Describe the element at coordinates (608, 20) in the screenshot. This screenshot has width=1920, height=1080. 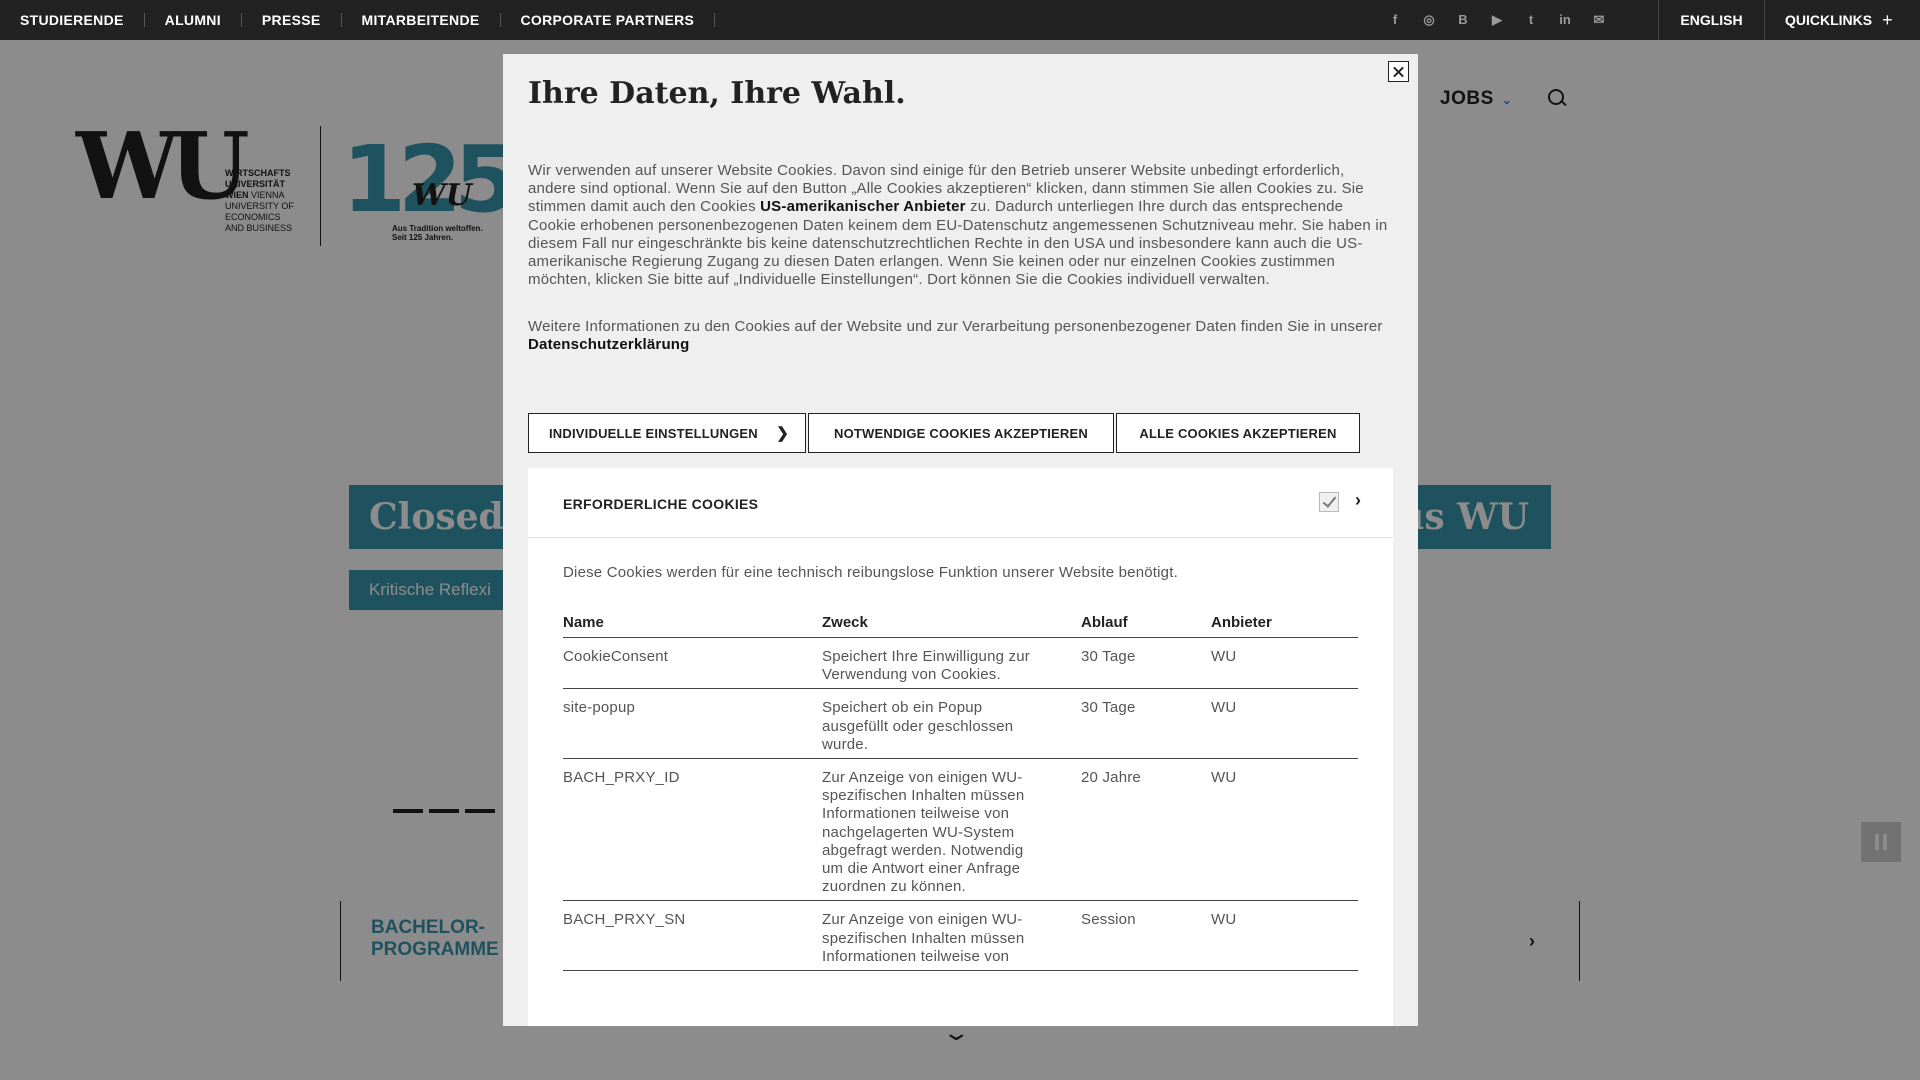
I see `nav-corporate-partners: CORPORATE PARTNERS` at that location.